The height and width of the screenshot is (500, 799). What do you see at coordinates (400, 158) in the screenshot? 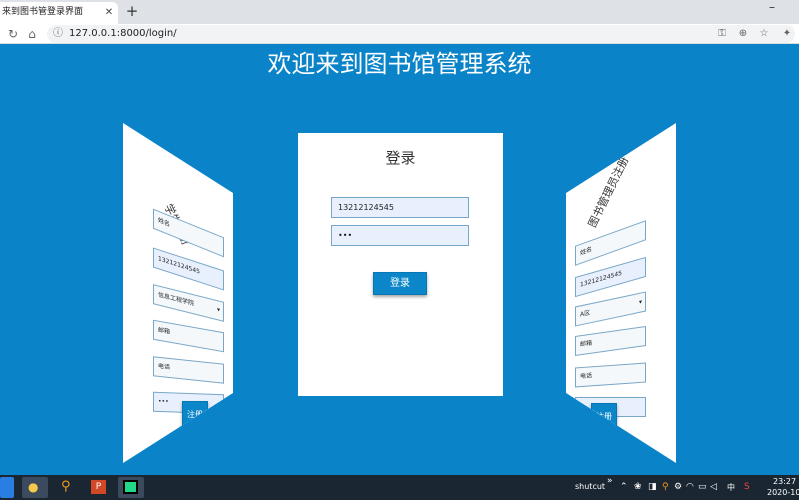
I see `login-heading: 登录` at bounding box center [400, 158].